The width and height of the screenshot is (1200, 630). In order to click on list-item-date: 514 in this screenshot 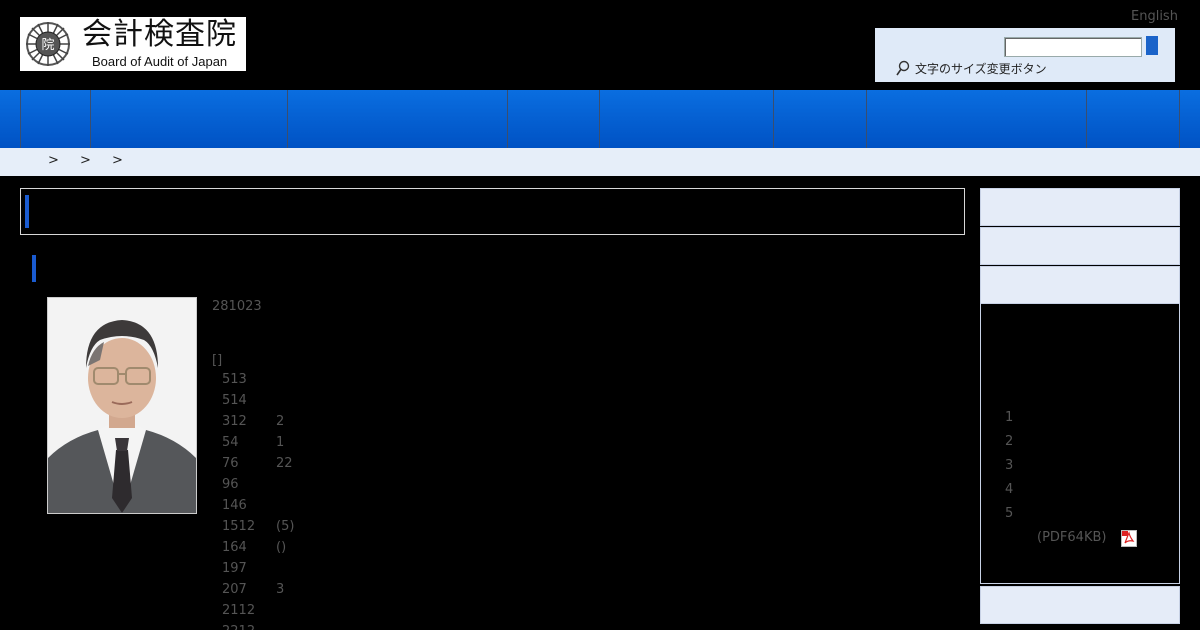, I will do `click(234, 400)`.